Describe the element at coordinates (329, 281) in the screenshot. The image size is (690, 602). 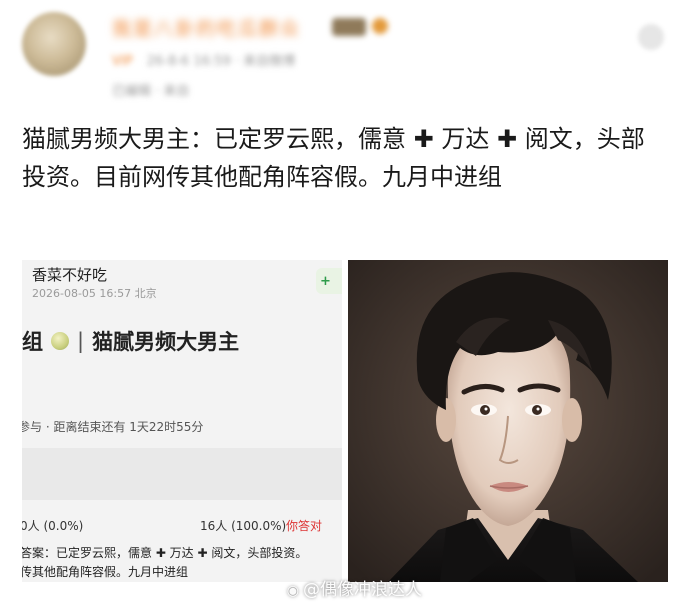
I see `follow-button: +` at that location.